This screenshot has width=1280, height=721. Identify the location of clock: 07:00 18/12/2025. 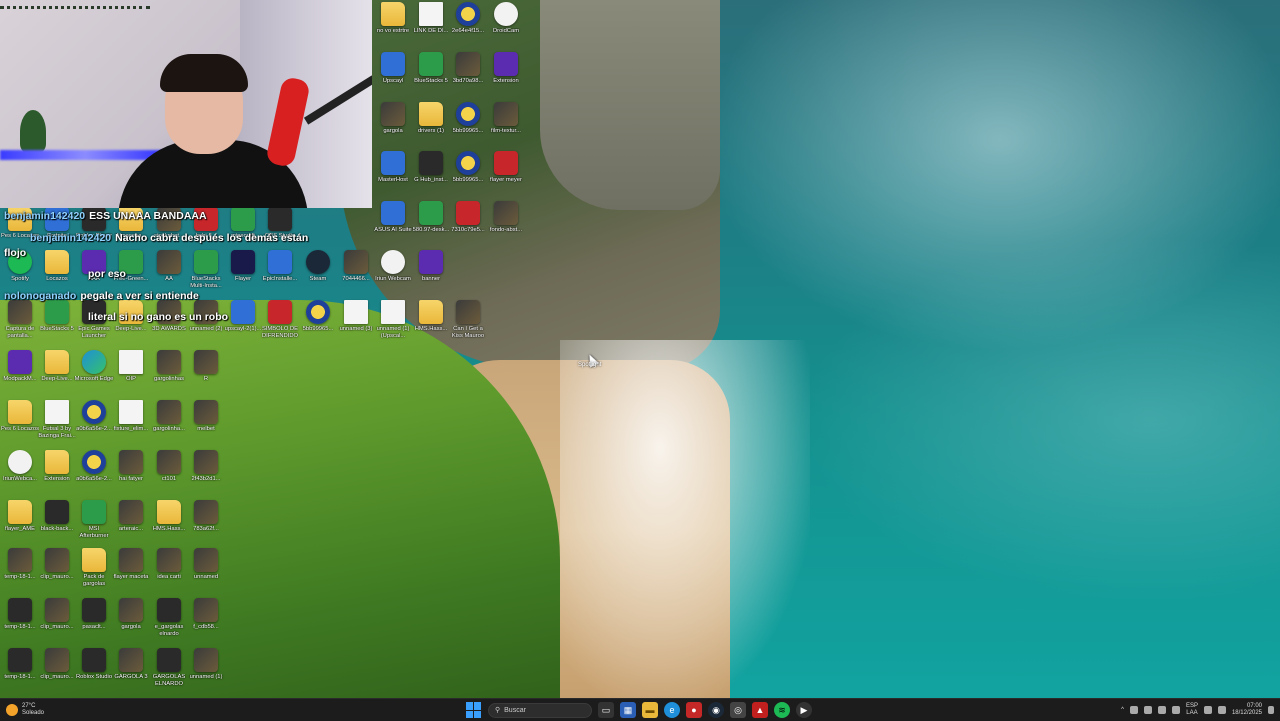
(1247, 710).